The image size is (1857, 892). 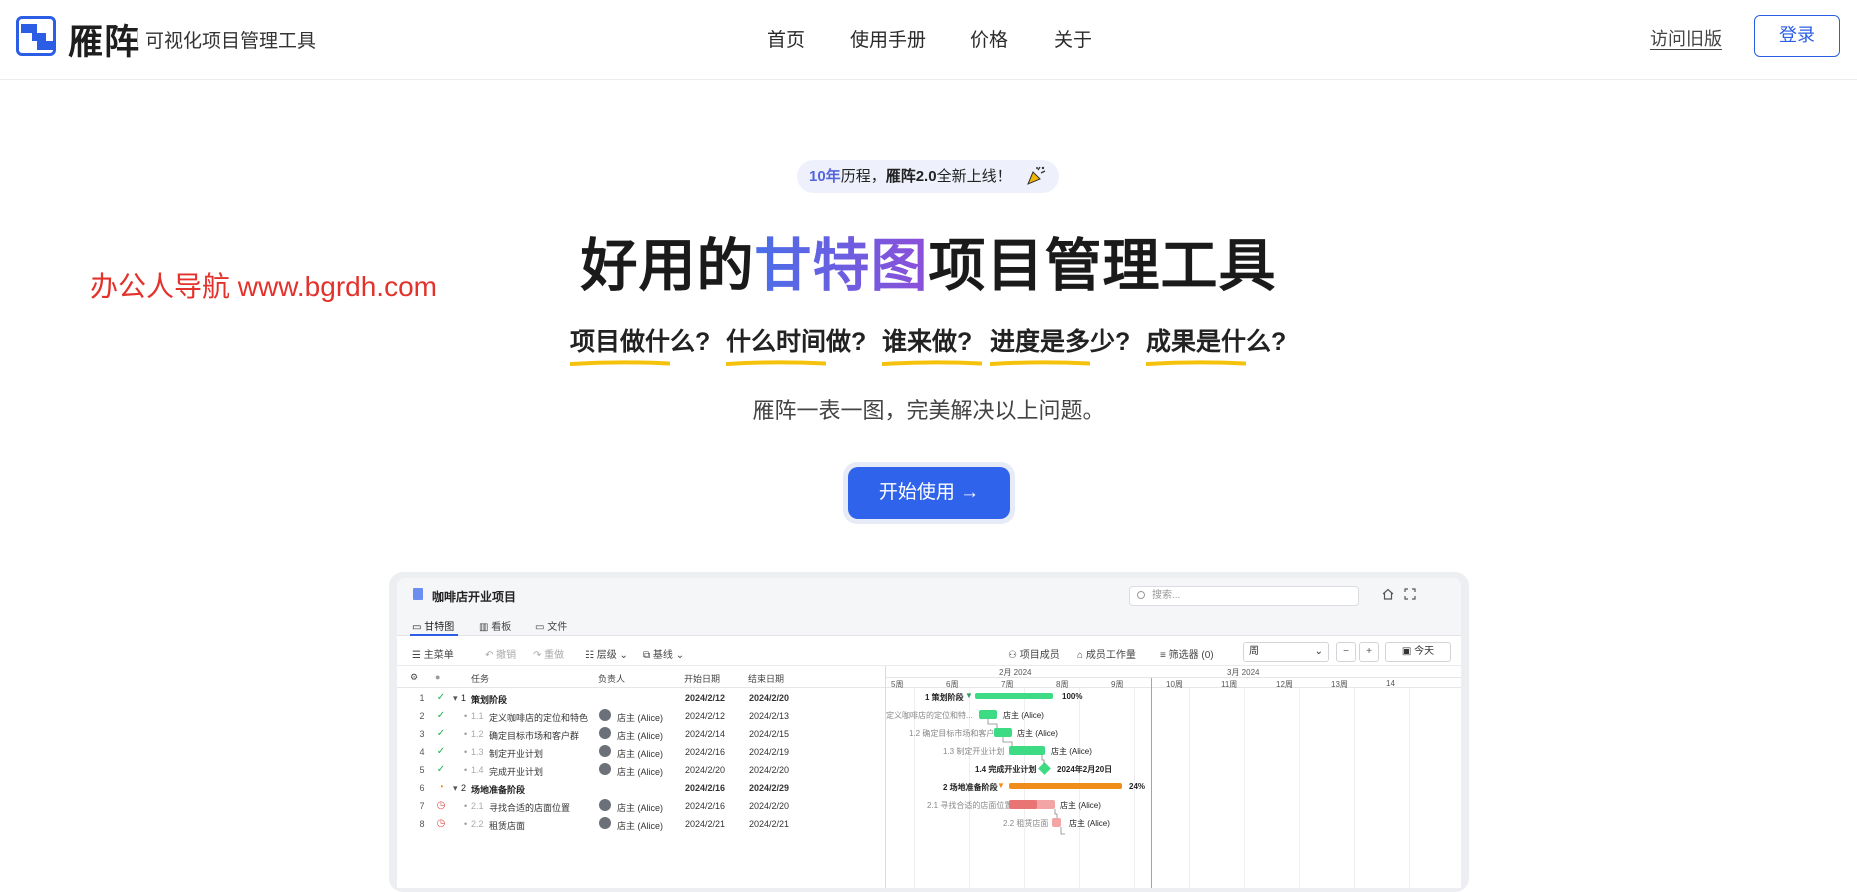 I want to click on hero-title-post: 项目管理工具, so click(x=1102, y=266).